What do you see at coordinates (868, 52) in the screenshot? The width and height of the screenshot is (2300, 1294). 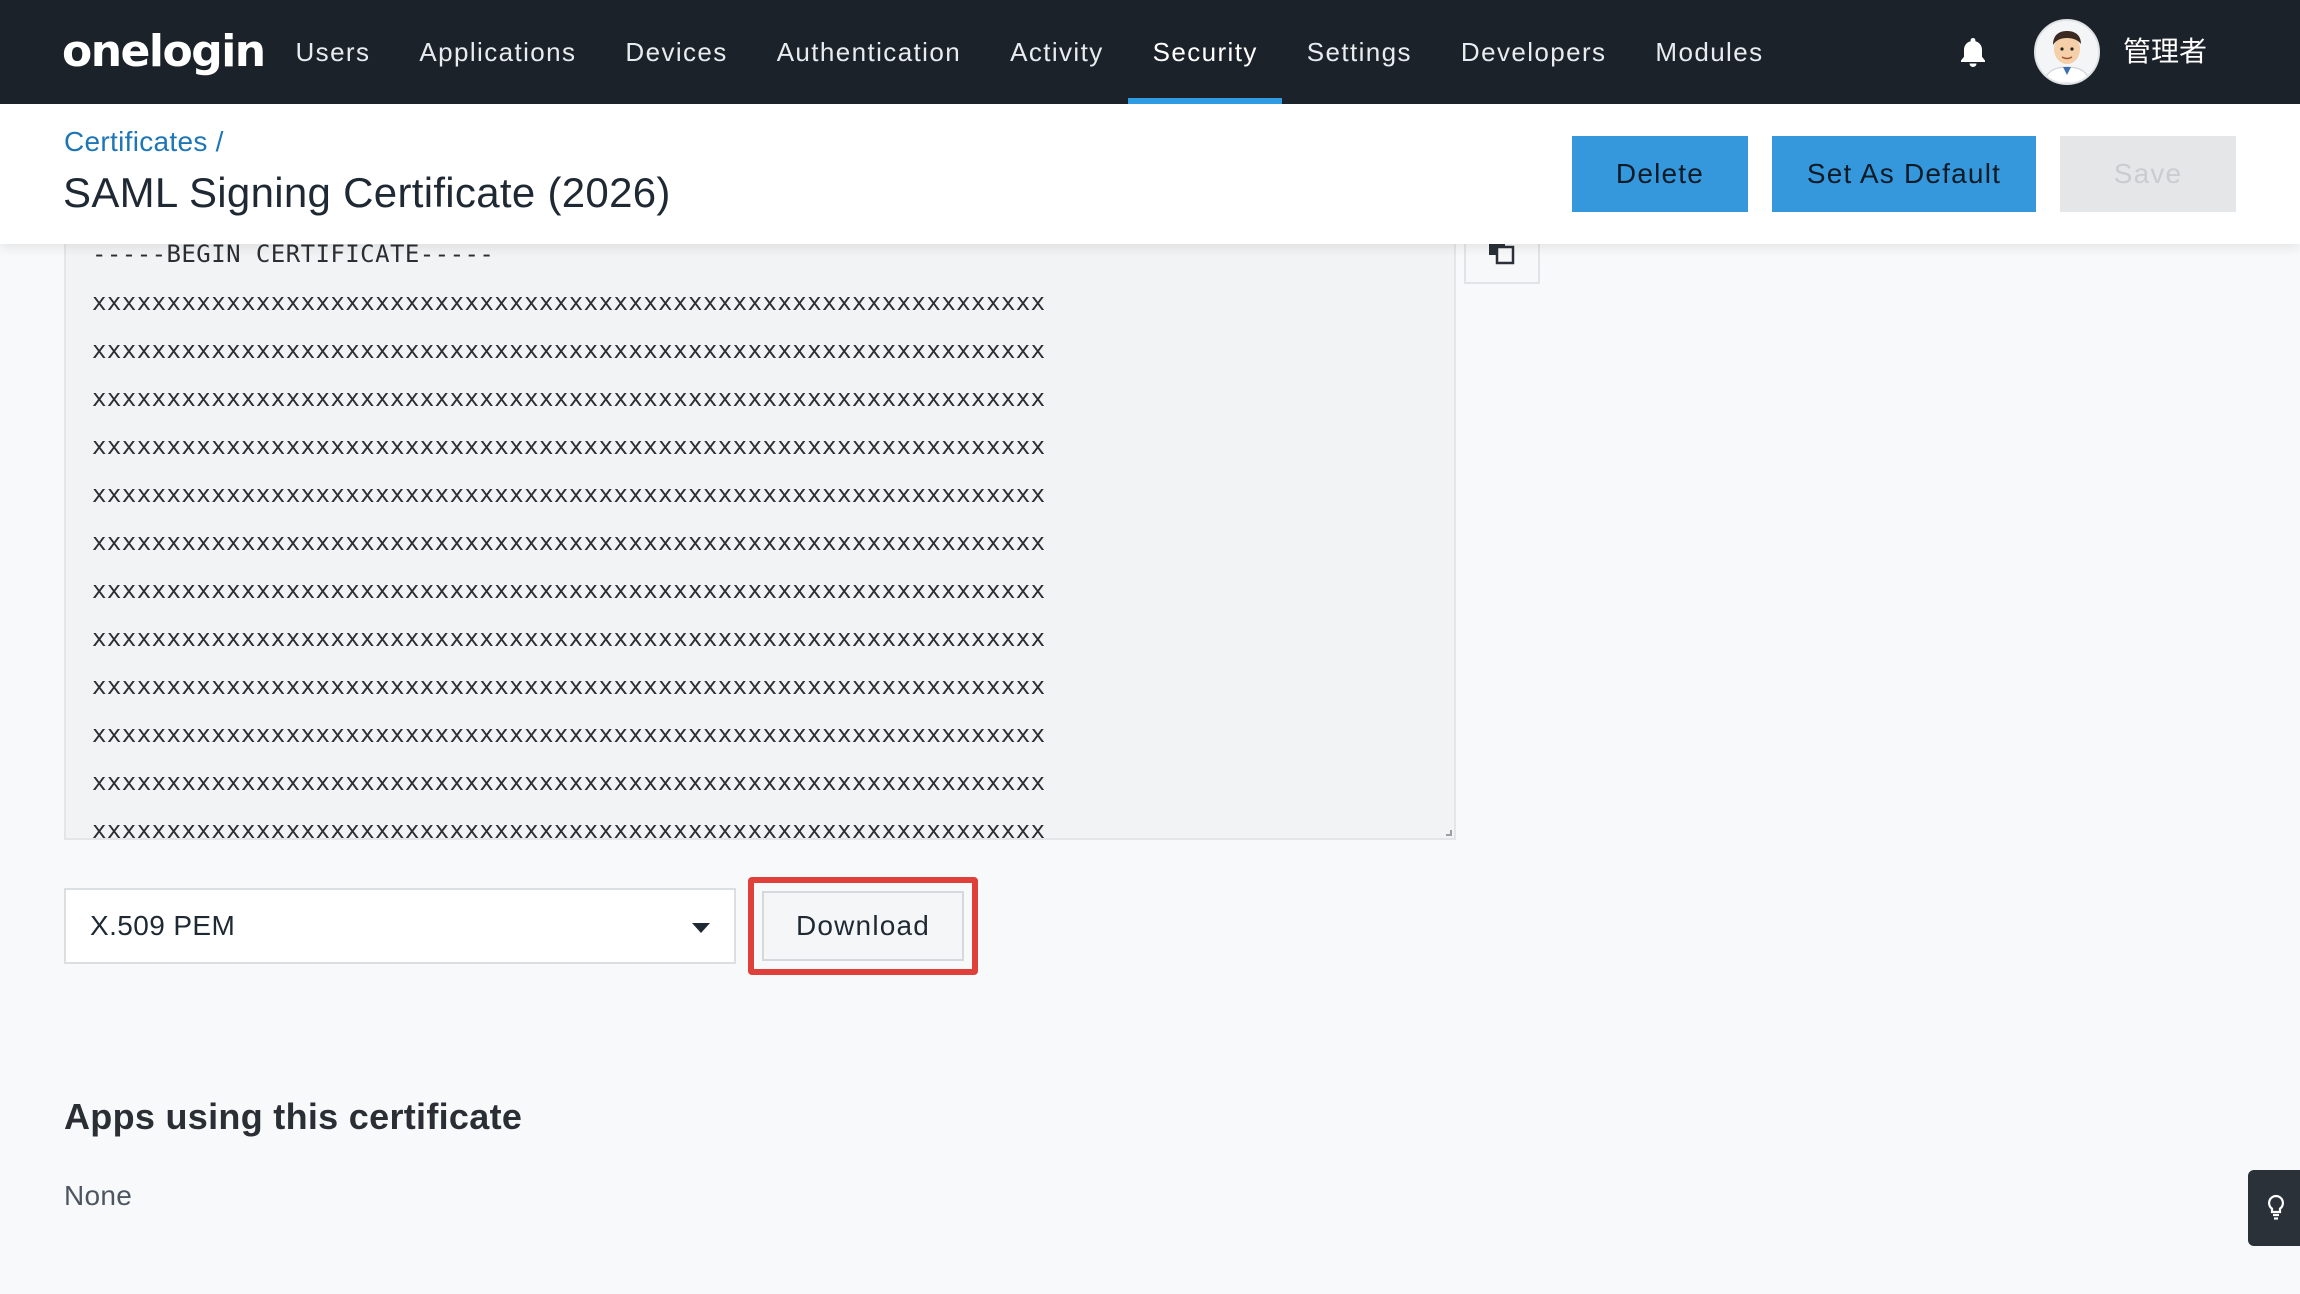 I see `nav-item-authentication: Authentication` at bounding box center [868, 52].